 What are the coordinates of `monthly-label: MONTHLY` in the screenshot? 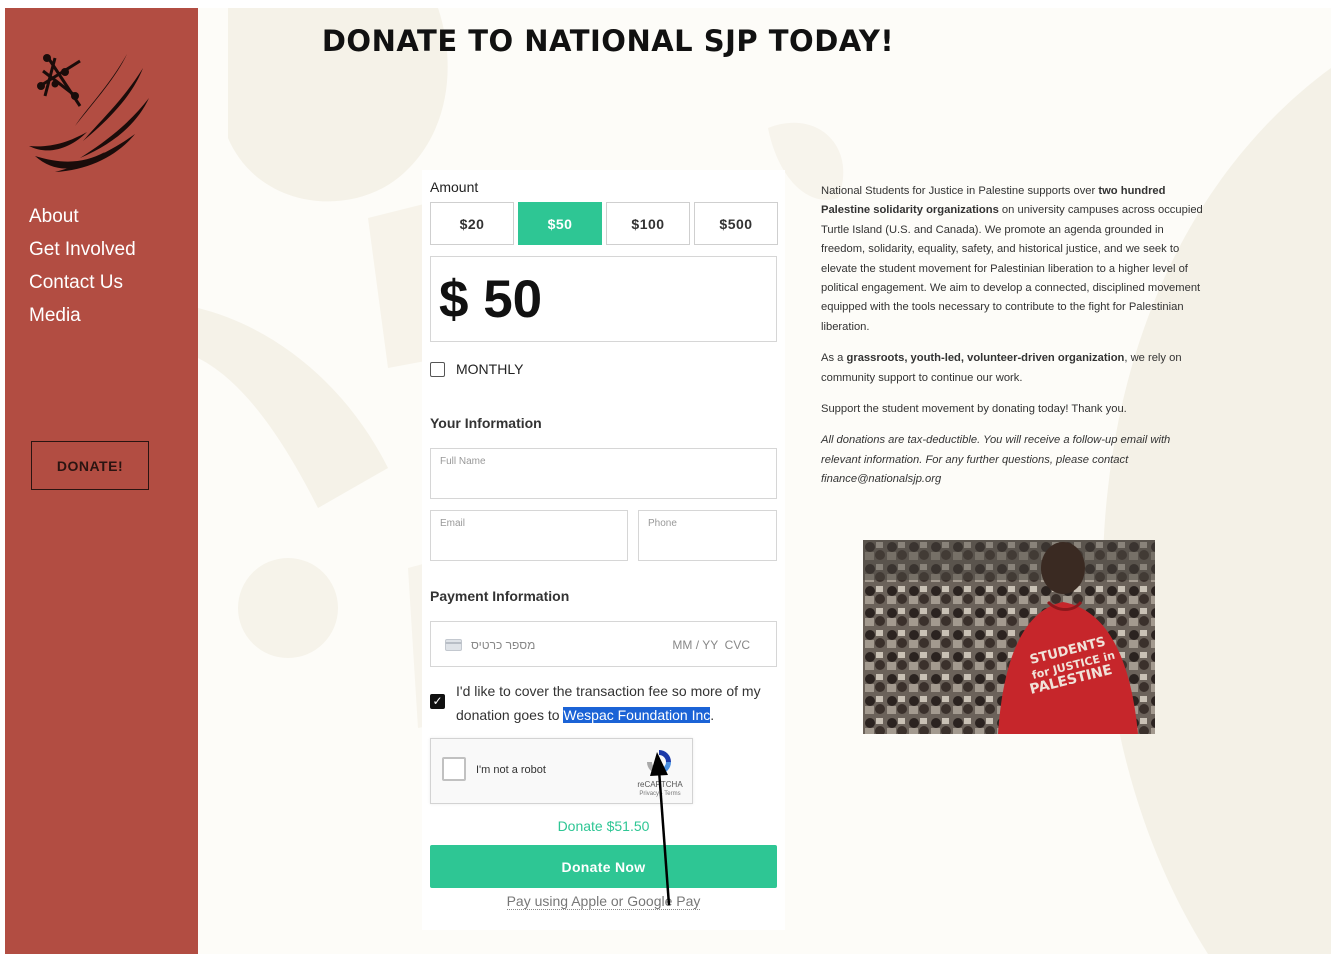 It's located at (490, 369).